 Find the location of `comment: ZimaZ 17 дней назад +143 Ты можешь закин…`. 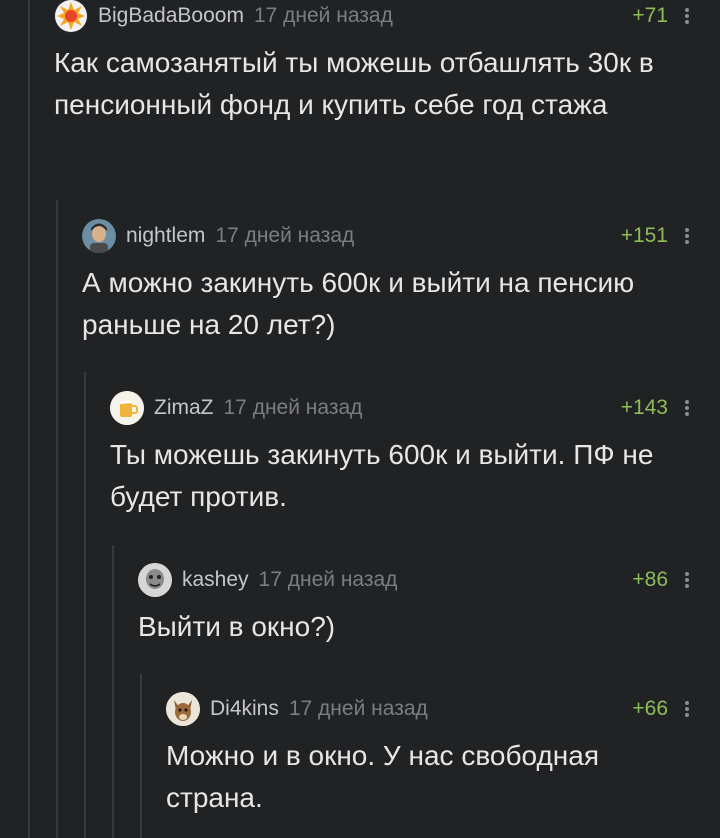

comment: ZimaZ 17 дней назад +143 Ты можешь закин… is located at coordinates (415, 454).